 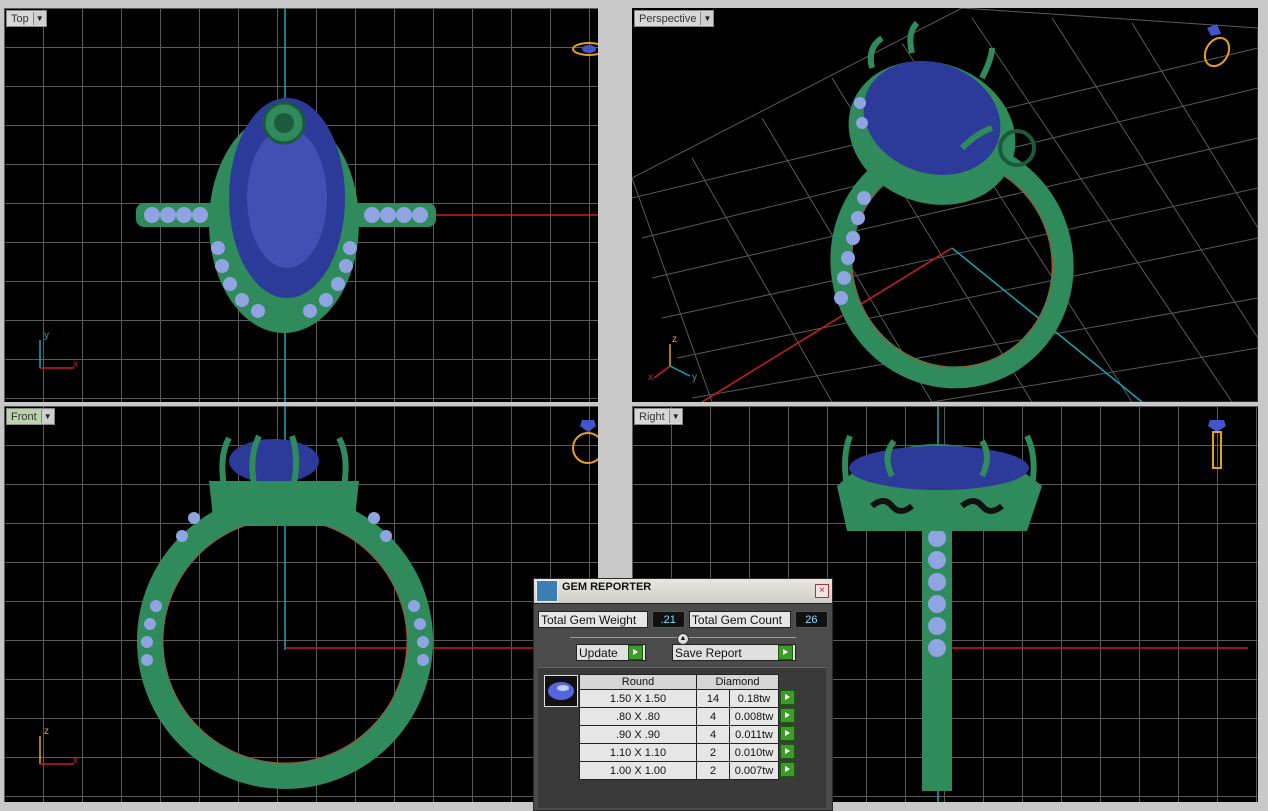 I want to click on gem-size: 1.50 X 1.50, so click(x=638, y=698).